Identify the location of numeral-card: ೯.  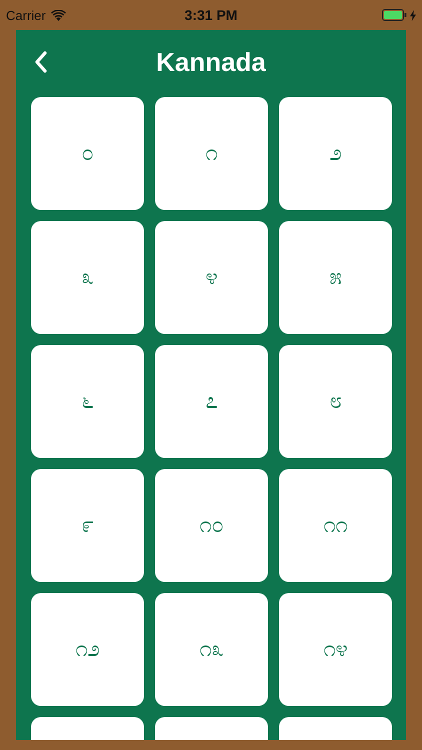
(87, 525).